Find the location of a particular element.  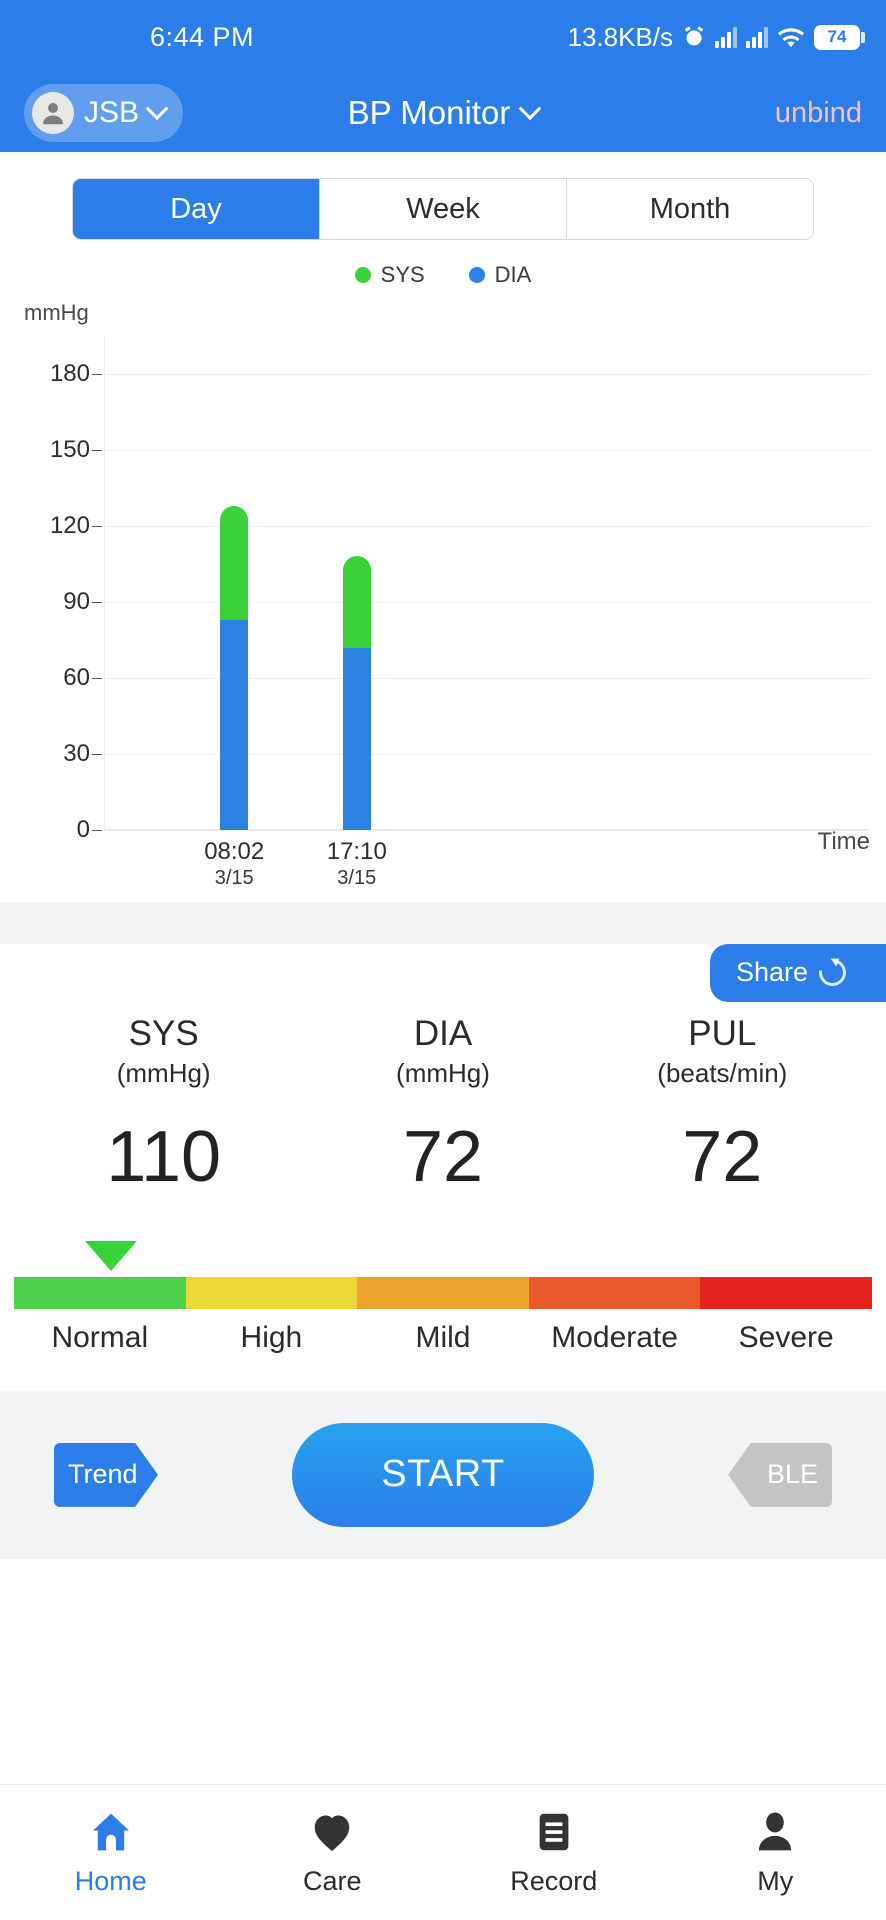

bottom-navigation: Home Care Record My is located at coordinates (443, 1852).